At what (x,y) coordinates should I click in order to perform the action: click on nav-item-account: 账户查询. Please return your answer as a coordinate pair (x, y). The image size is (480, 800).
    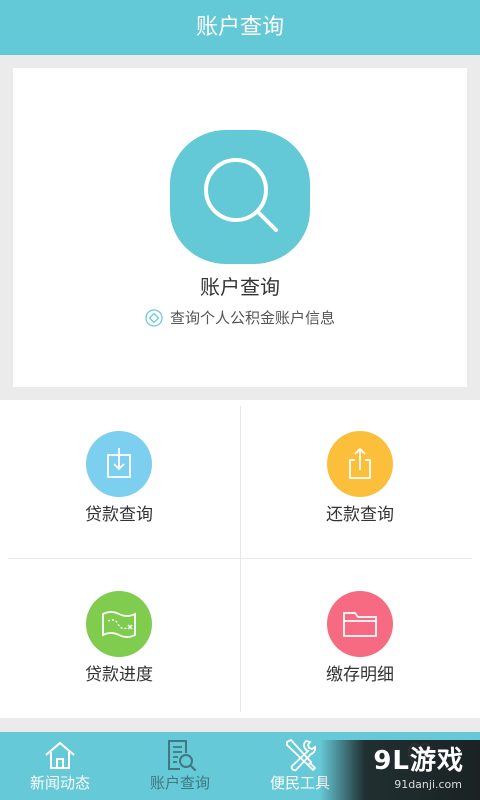
    Looking at the image, I should click on (180, 766).